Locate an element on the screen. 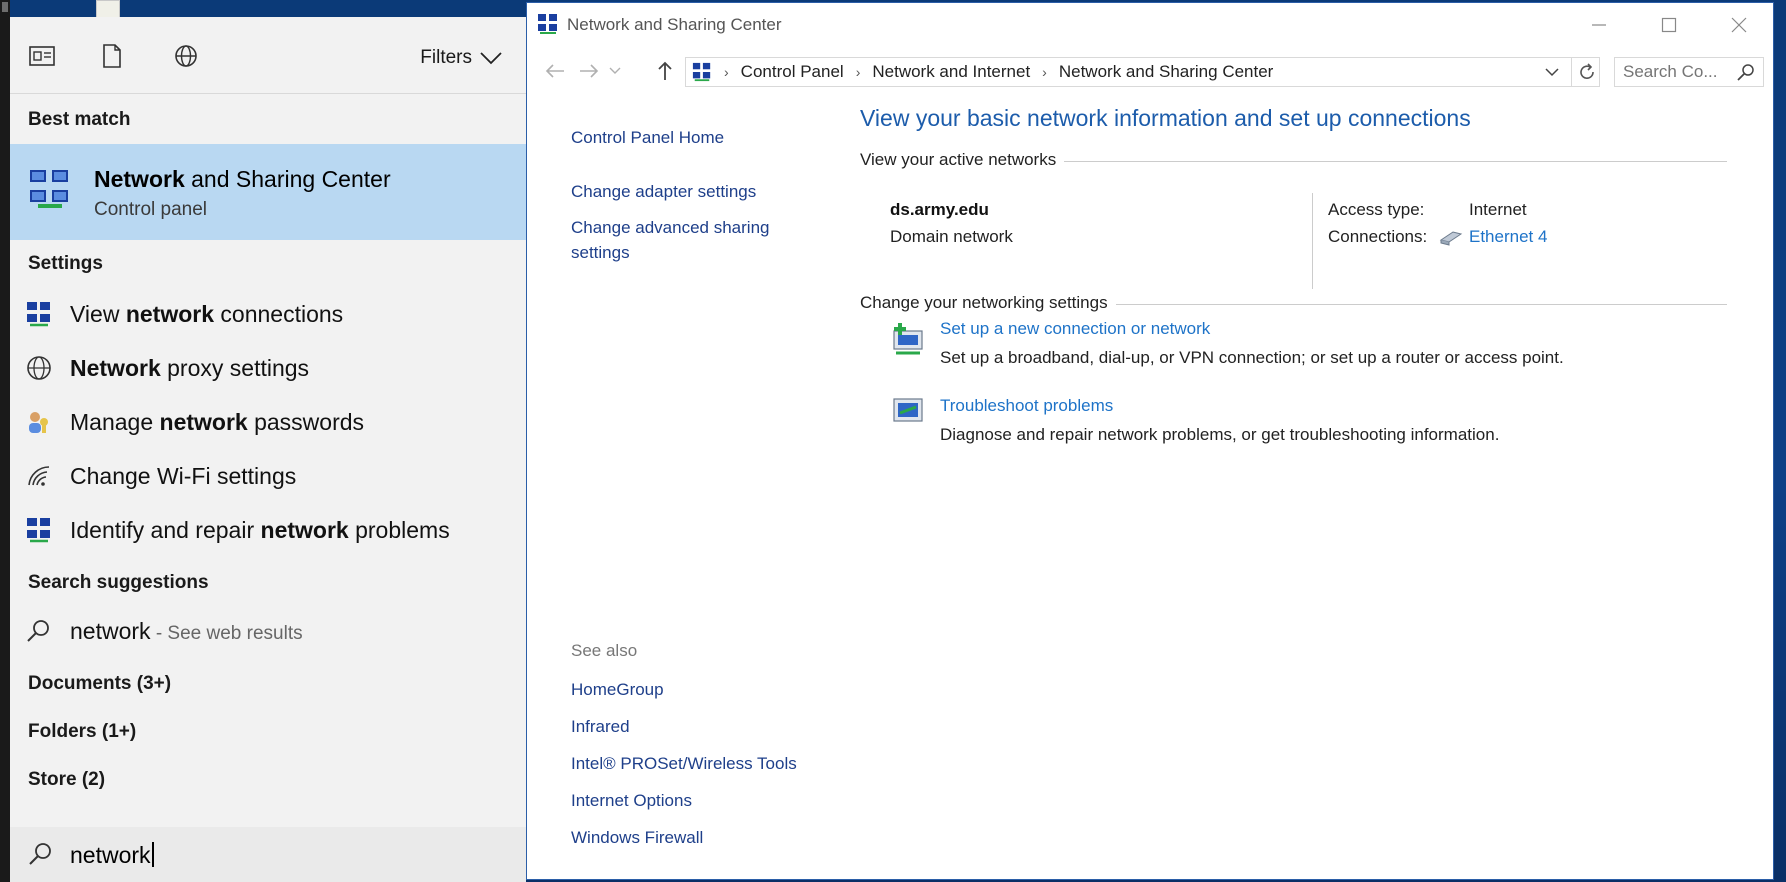  chevron-right-icon: › is located at coordinates (858, 72).